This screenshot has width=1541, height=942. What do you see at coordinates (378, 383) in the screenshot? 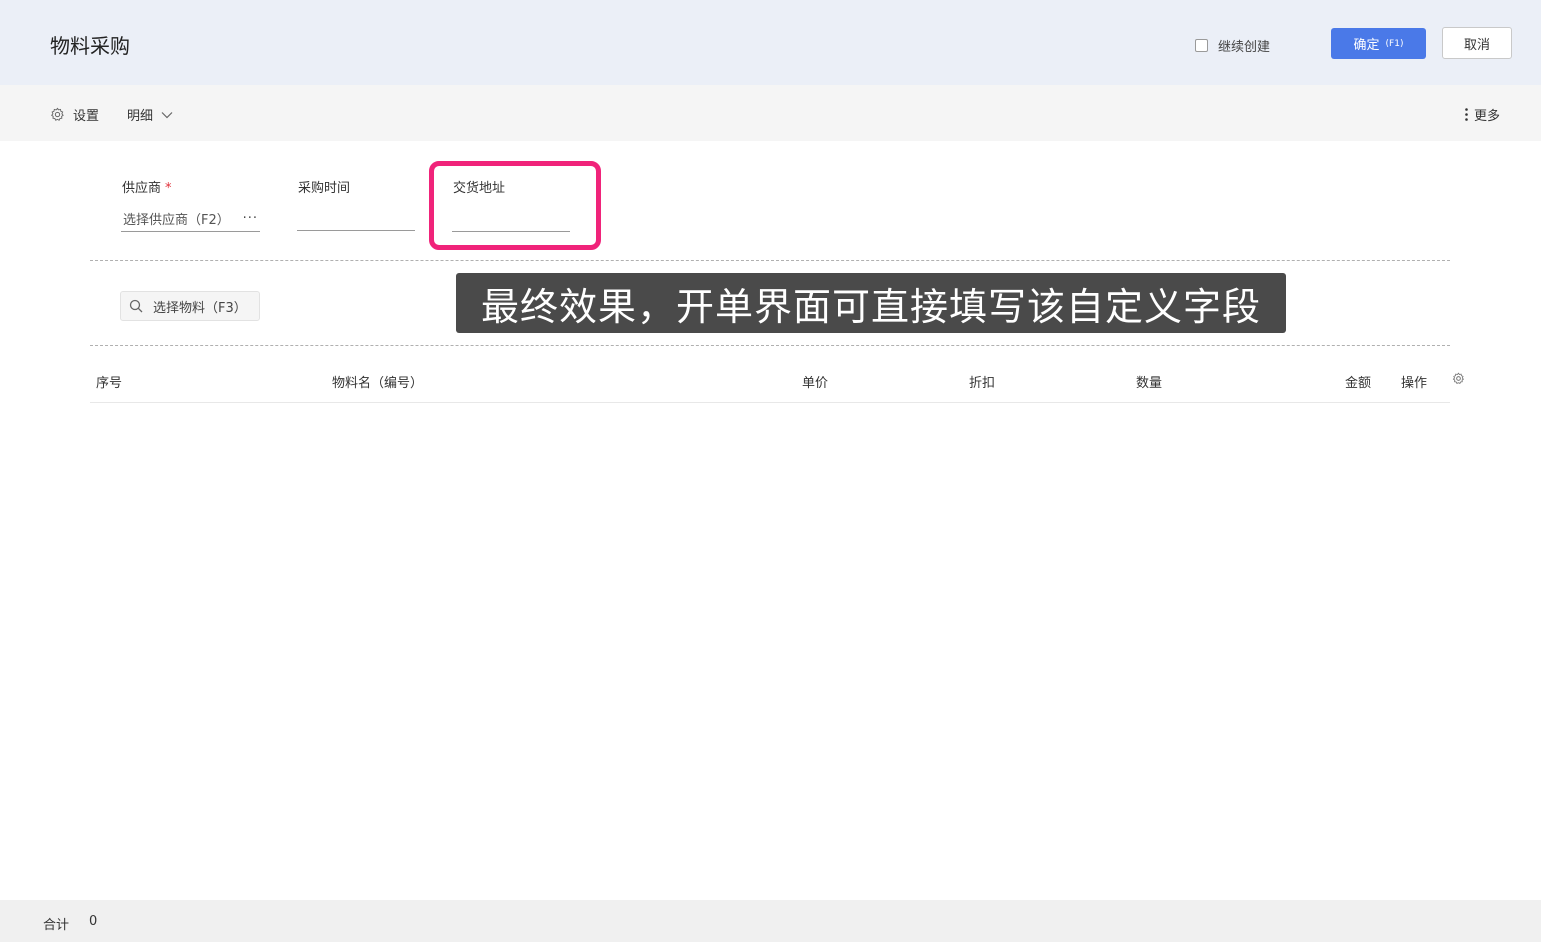
I see `column-header-material-name: 物料名（编号）` at bounding box center [378, 383].